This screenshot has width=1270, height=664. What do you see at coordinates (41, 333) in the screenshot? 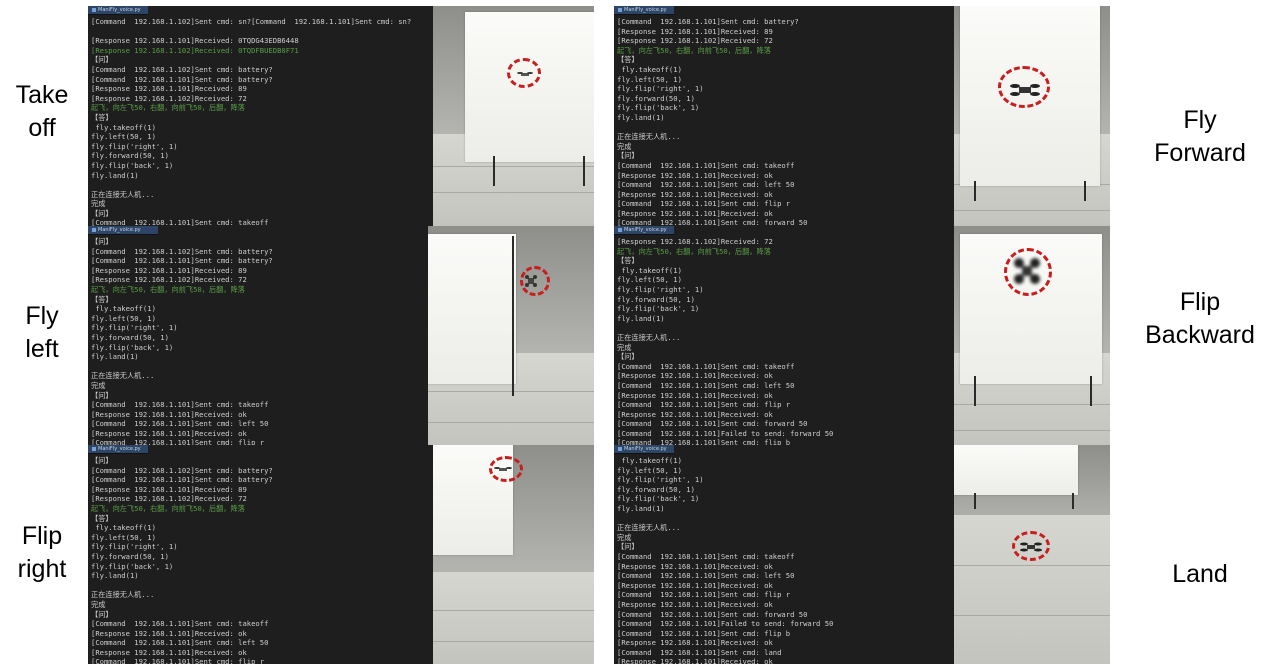
I see `label-fly-left: Fly left` at bounding box center [41, 333].